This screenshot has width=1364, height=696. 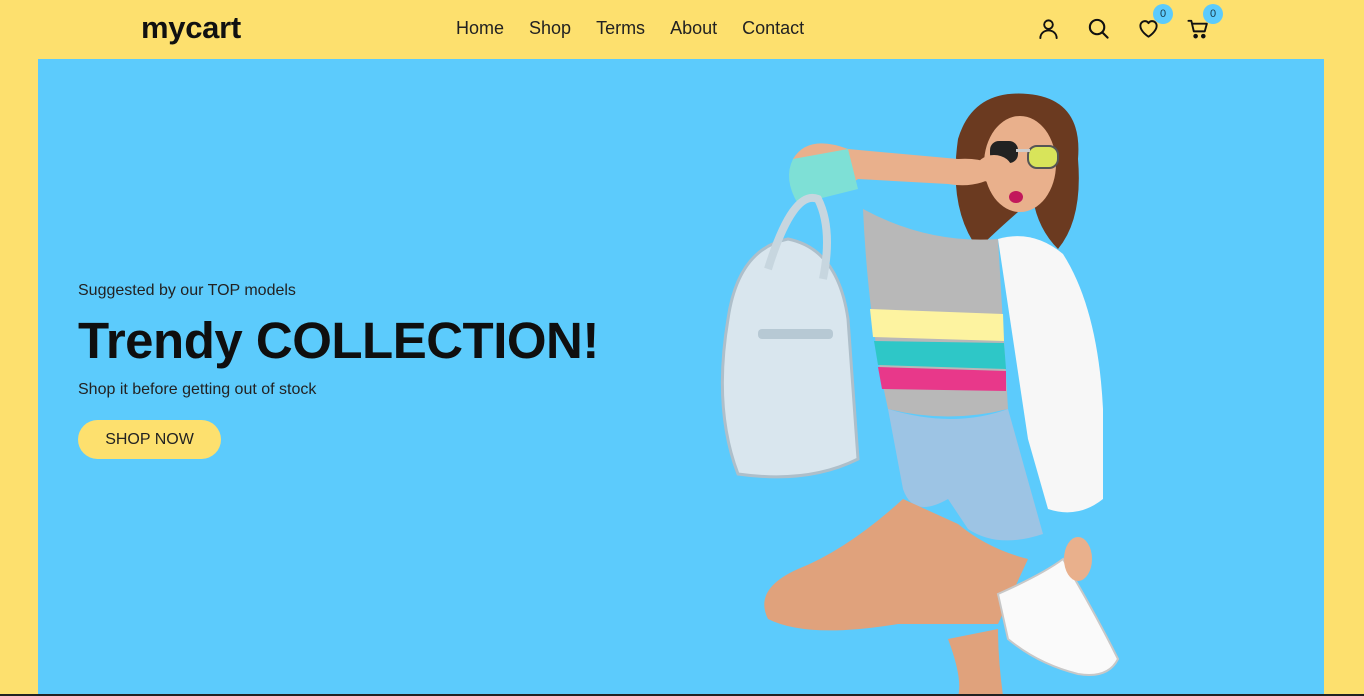 What do you see at coordinates (1213, 14) in the screenshot?
I see `cart-count-badge: 0` at bounding box center [1213, 14].